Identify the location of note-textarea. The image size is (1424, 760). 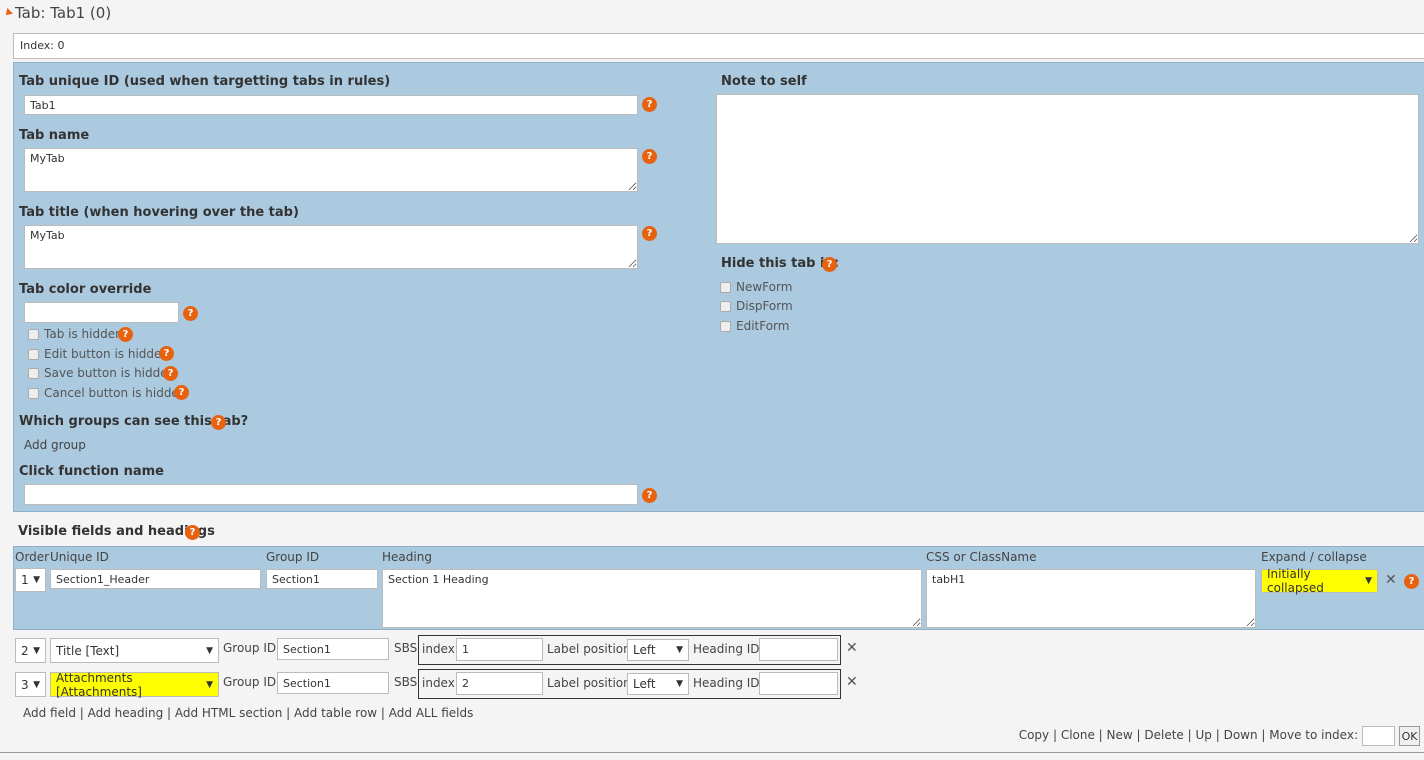
(1067, 169).